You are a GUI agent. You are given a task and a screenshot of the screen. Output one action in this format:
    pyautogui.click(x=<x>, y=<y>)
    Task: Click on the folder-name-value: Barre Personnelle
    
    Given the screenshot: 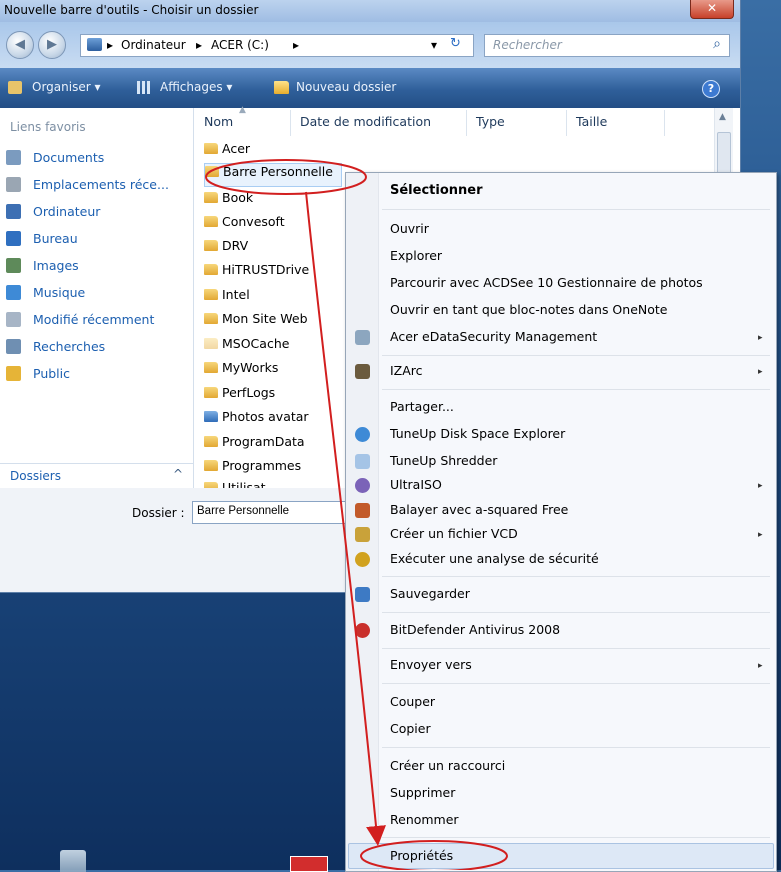 What is the action you would take?
    pyautogui.click(x=243, y=511)
    